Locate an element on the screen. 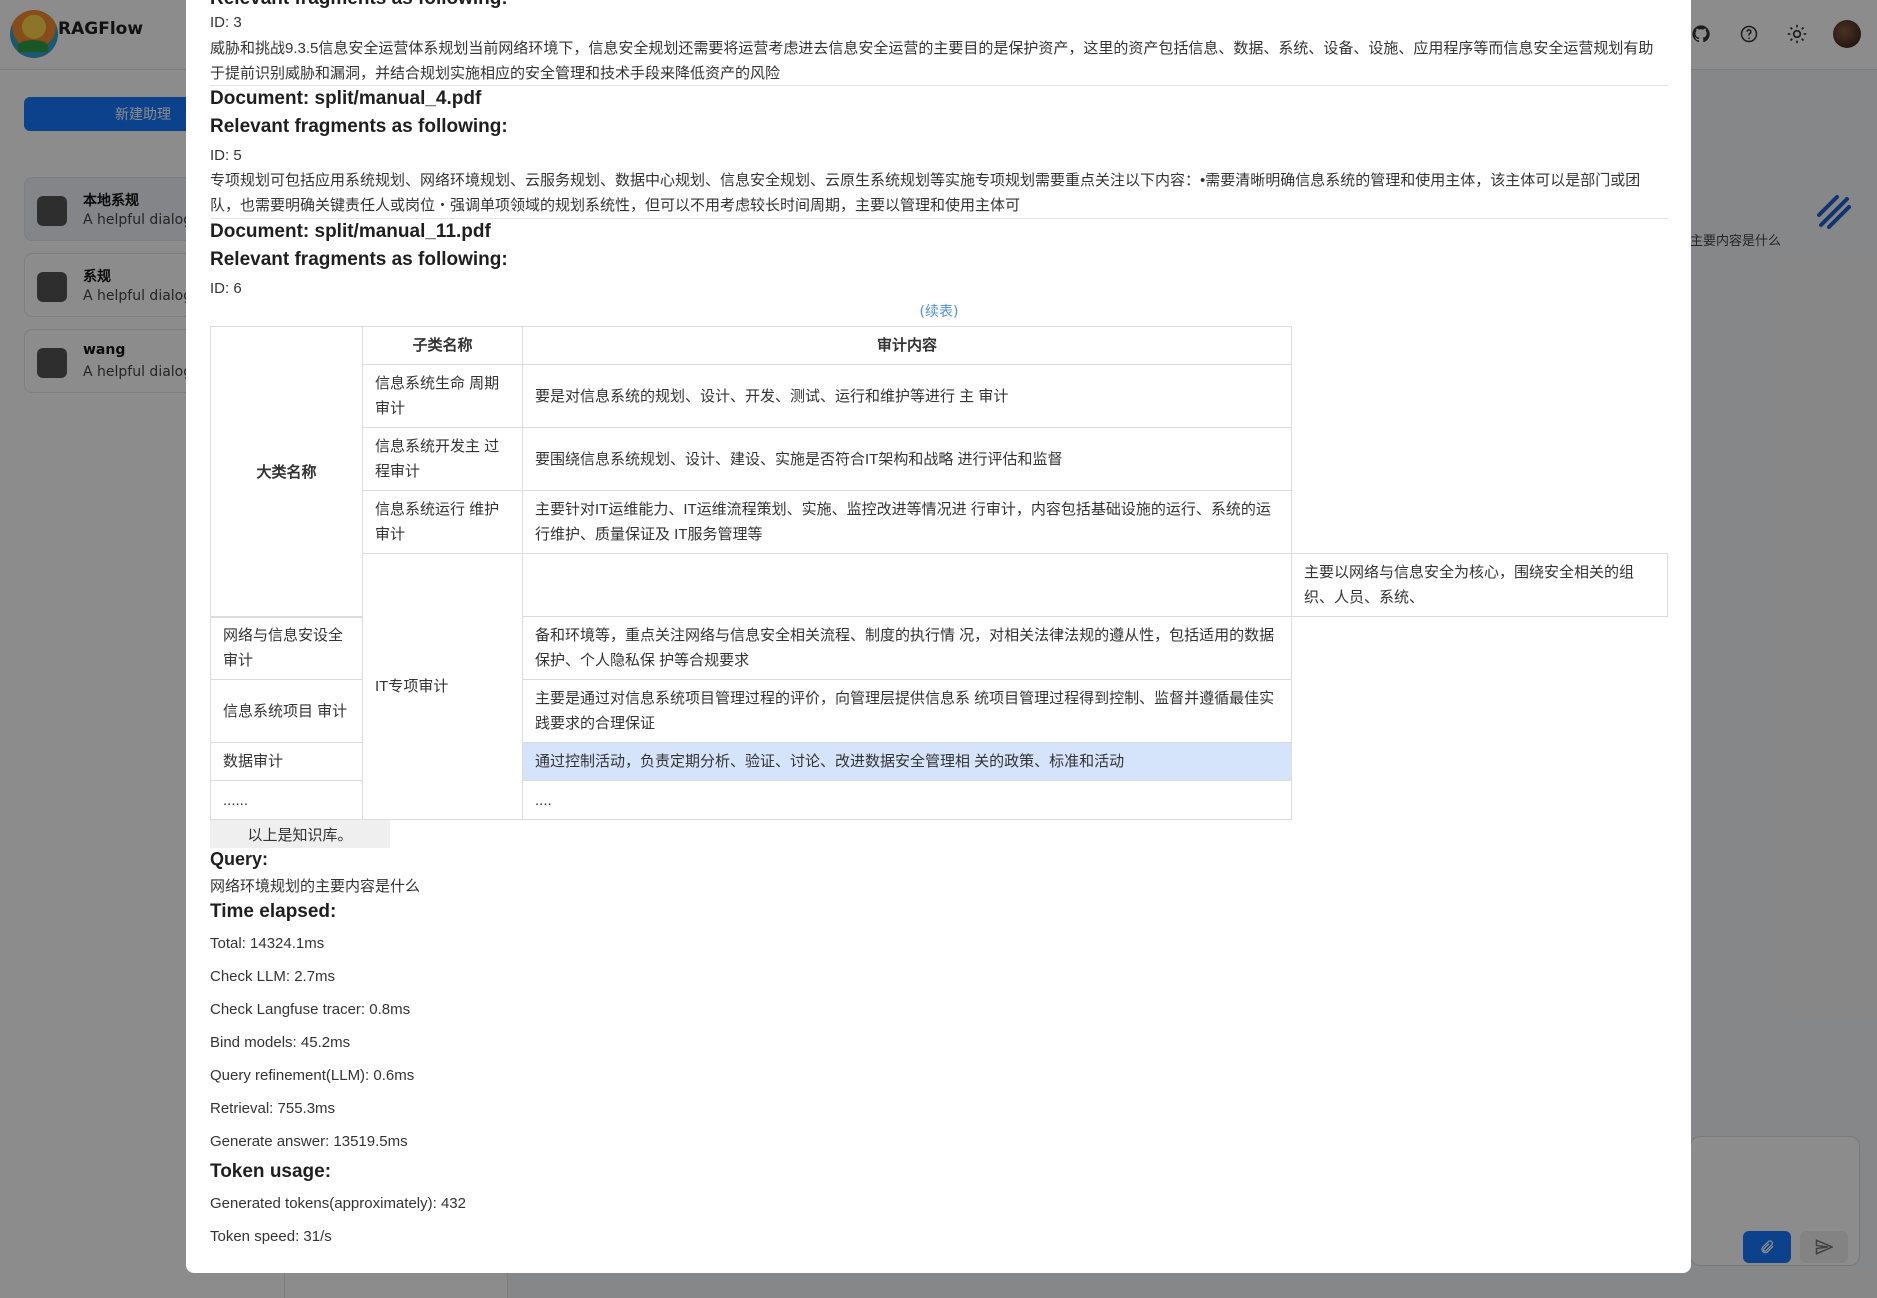 The width and height of the screenshot is (1877, 1298). table-cell-it-special: IT专项审计 is located at coordinates (442, 686).